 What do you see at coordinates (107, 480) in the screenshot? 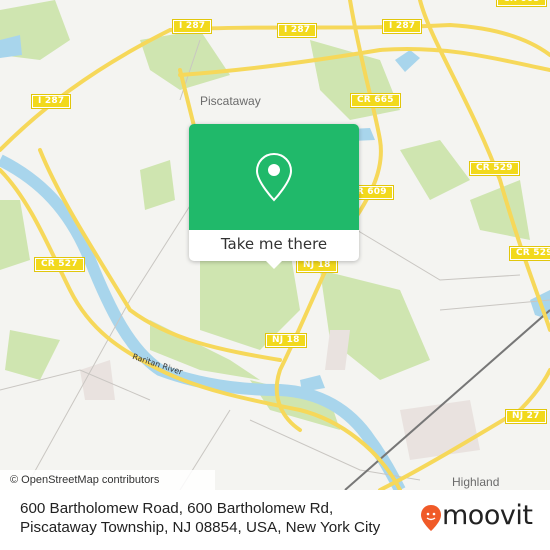
I see `map-attribution: © OpenStreetMap contributors` at bounding box center [107, 480].